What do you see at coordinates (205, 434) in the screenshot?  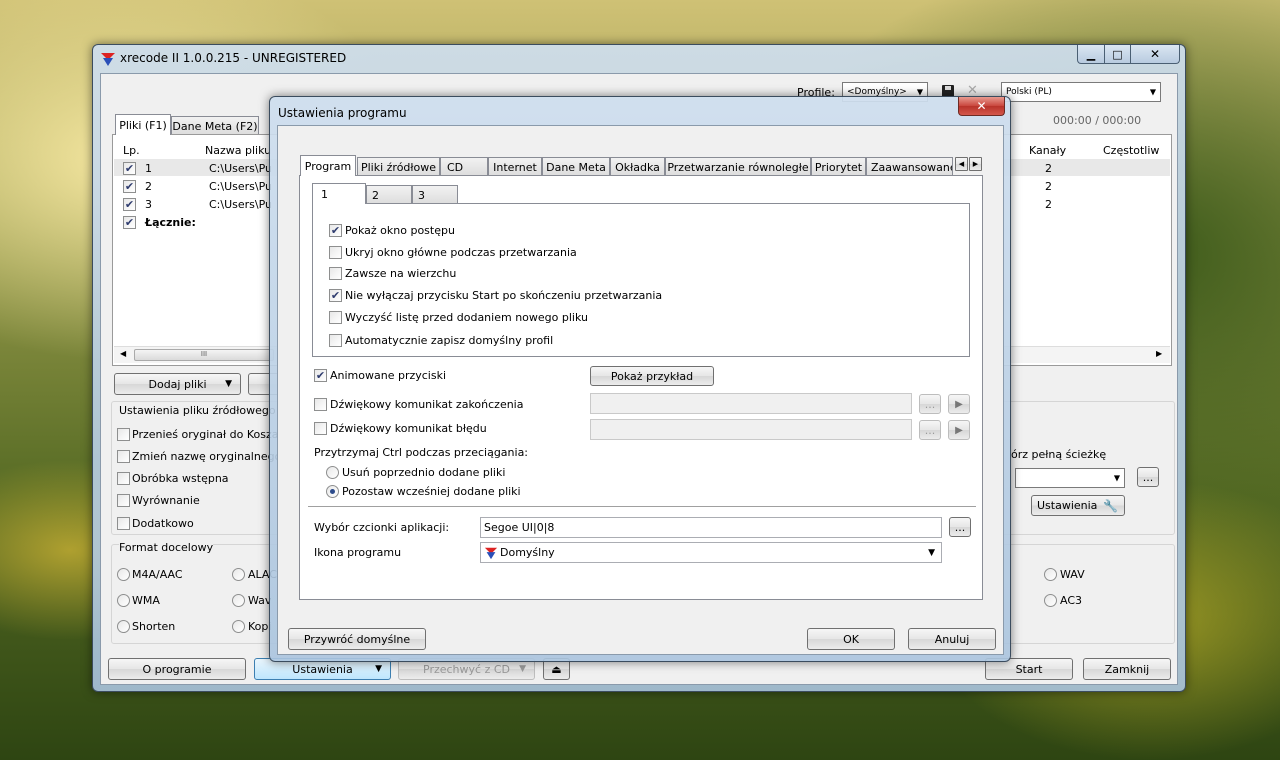 I see `opt-move-to-trash-label: Przenieś oryginał do Kosza` at bounding box center [205, 434].